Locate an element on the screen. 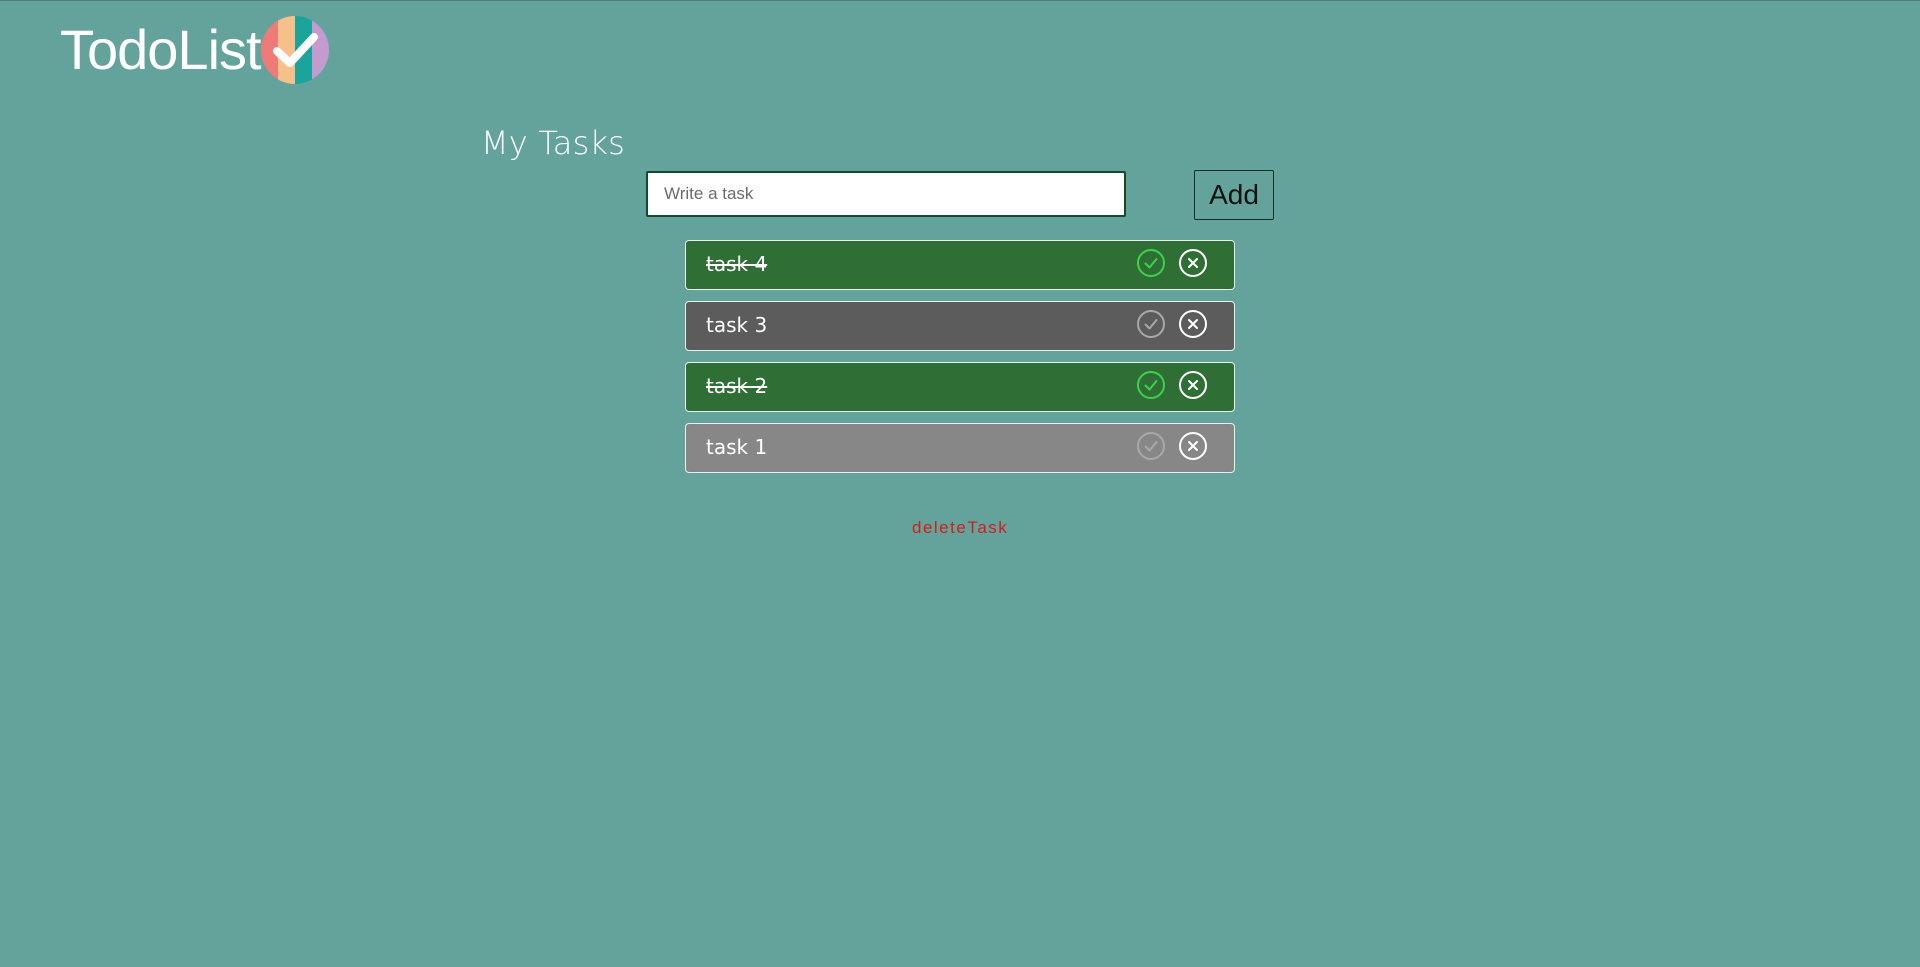 This screenshot has width=1920, height=967. task-item: task 2 is located at coordinates (960, 387).